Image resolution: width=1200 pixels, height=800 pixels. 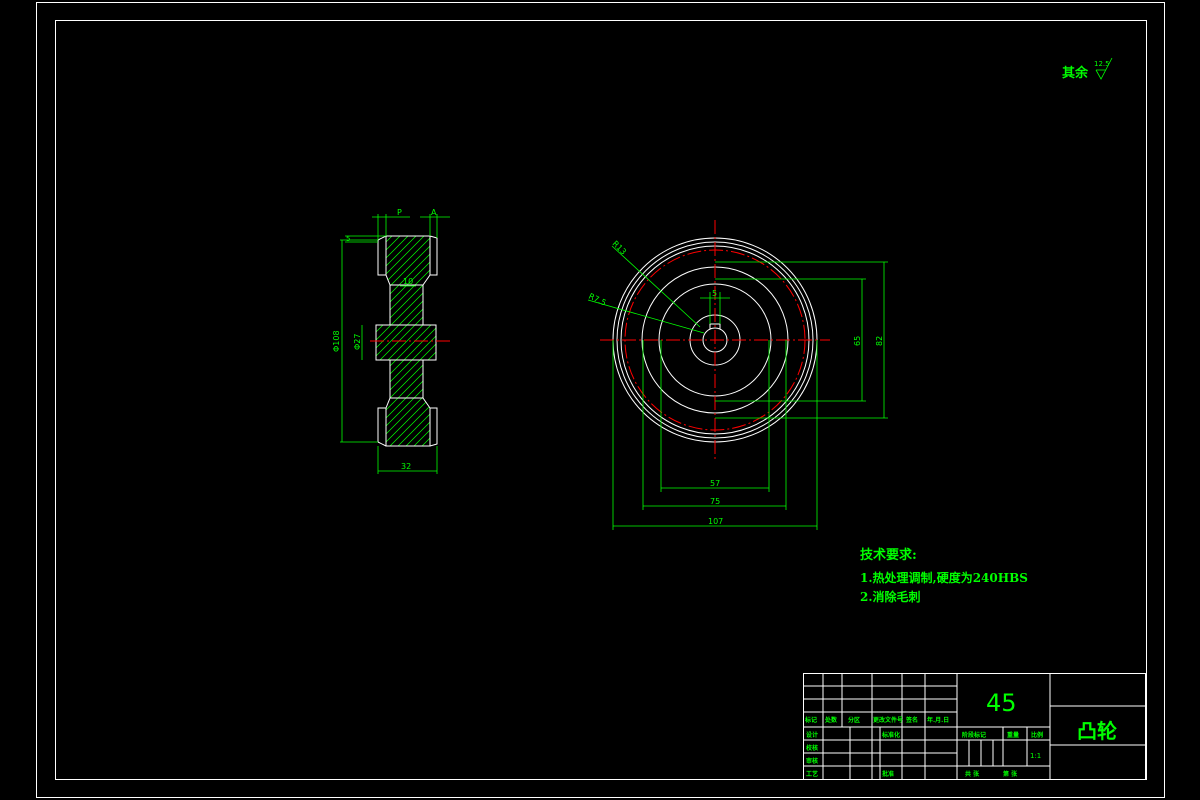 I want to click on part-name: 凸轮, so click(x=1097, y=731).